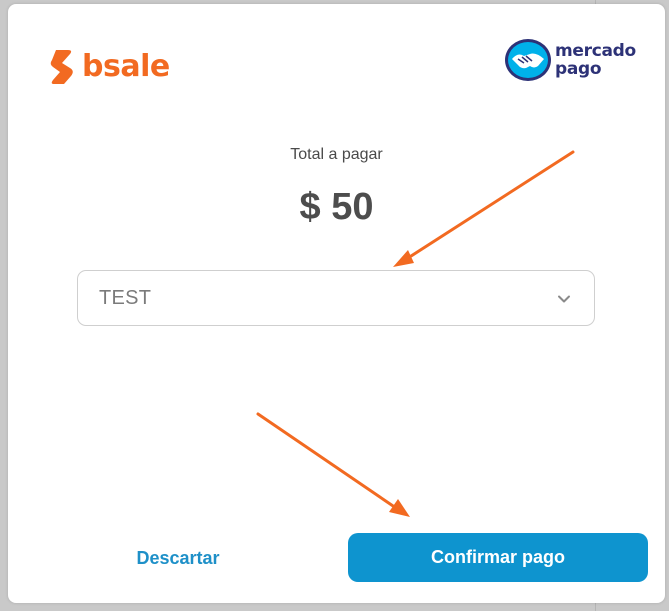 This screenshot has width=669, height=611. Describe the element at coordinates (498, 557) in the screenshot. I see `confirm-payment-button: Confirmar pago` at that location.